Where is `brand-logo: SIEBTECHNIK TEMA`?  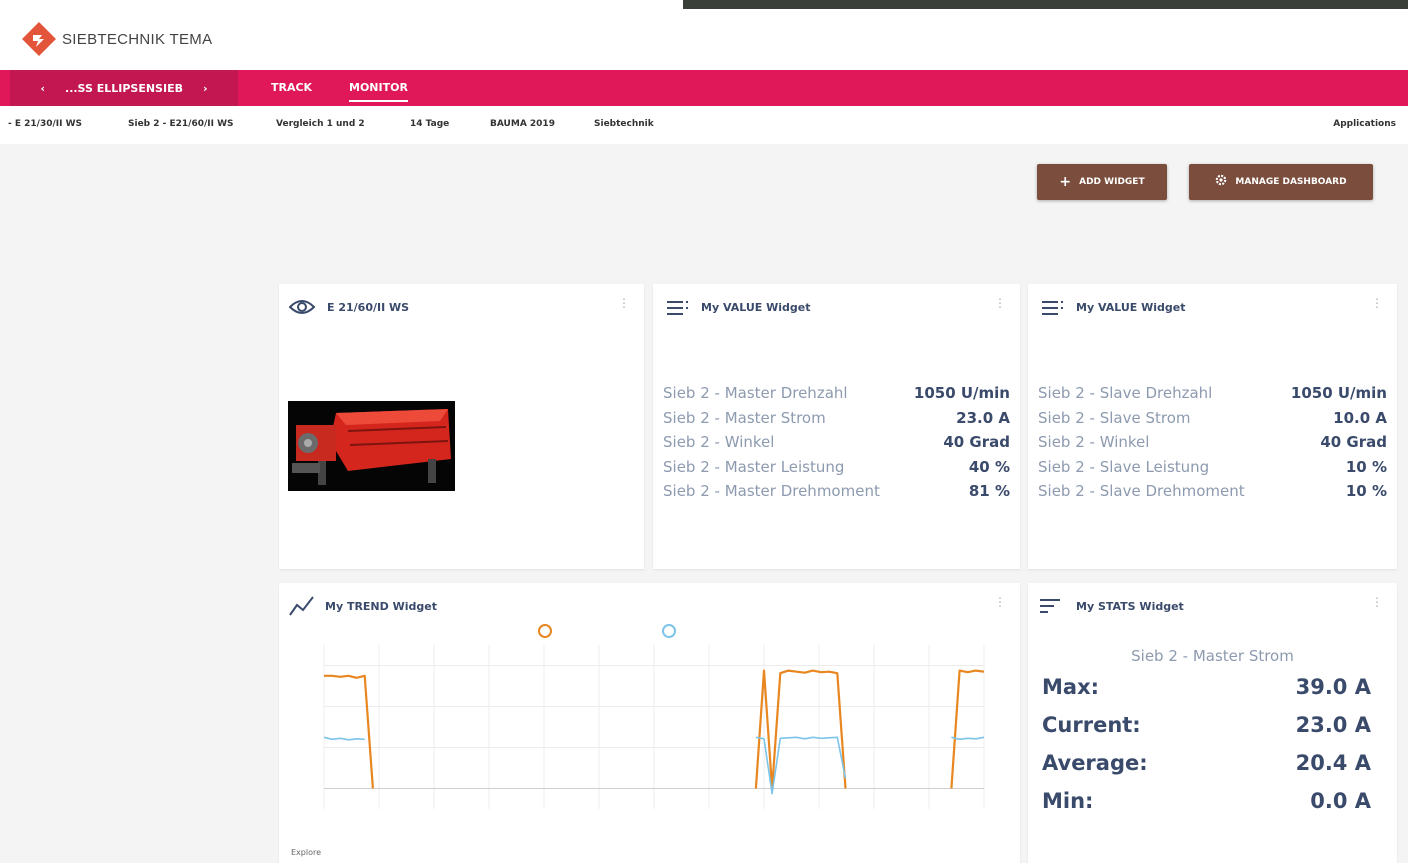
brand-logo: SIEBTECHNIK TEMA is located at coordinates (117, 39).